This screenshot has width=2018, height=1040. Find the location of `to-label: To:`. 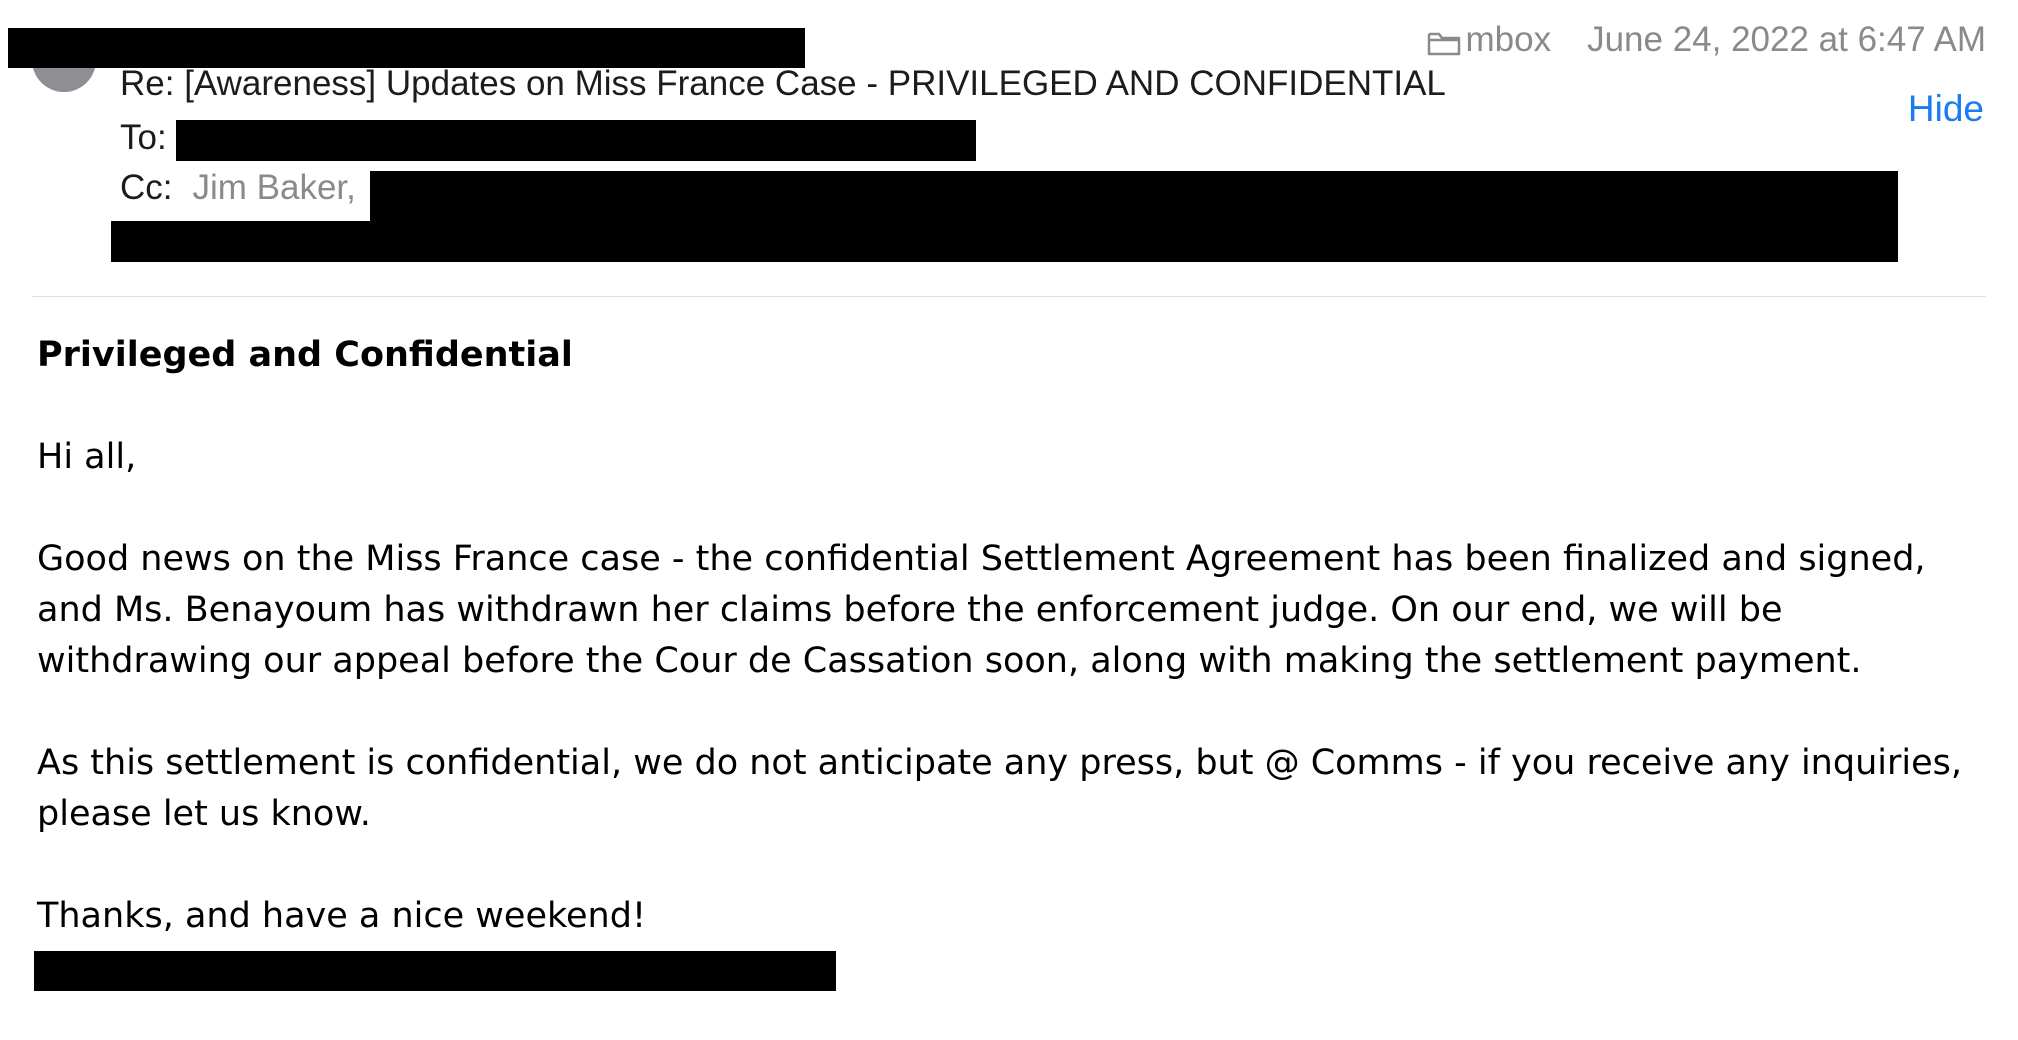

to-label: To: is located at coordinates (143, 137).